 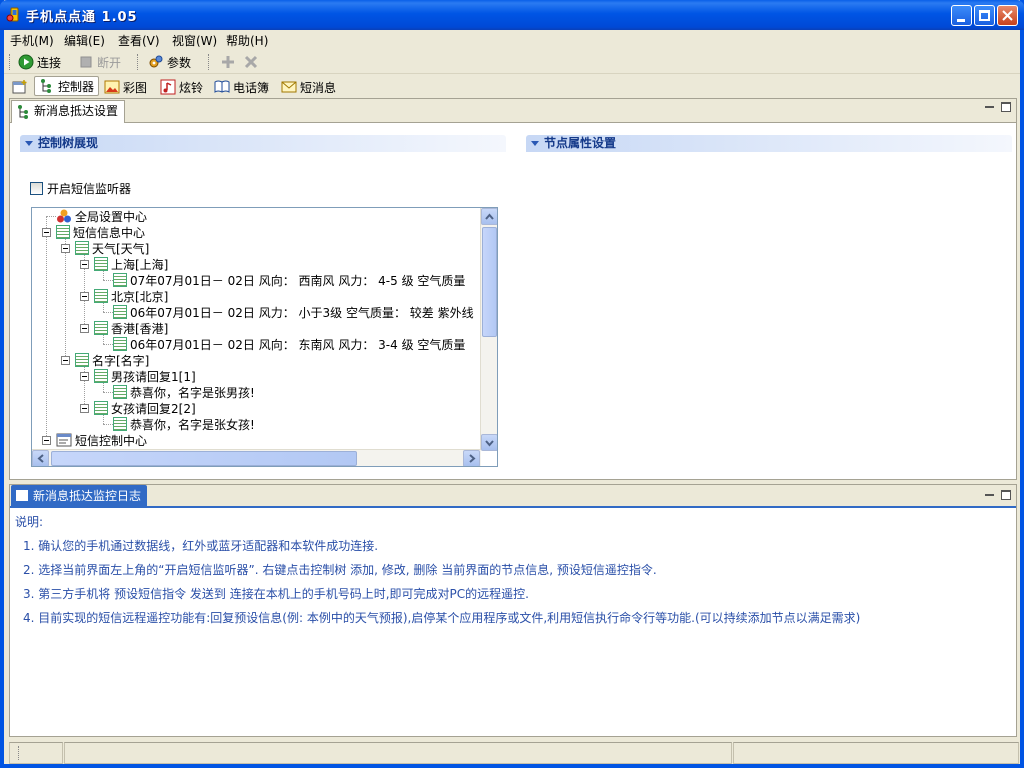 What do you see at coordinates (101, 440) in the screenshot?
I see `tree-node: 短信控制中心` at bounding box center [101, 440].